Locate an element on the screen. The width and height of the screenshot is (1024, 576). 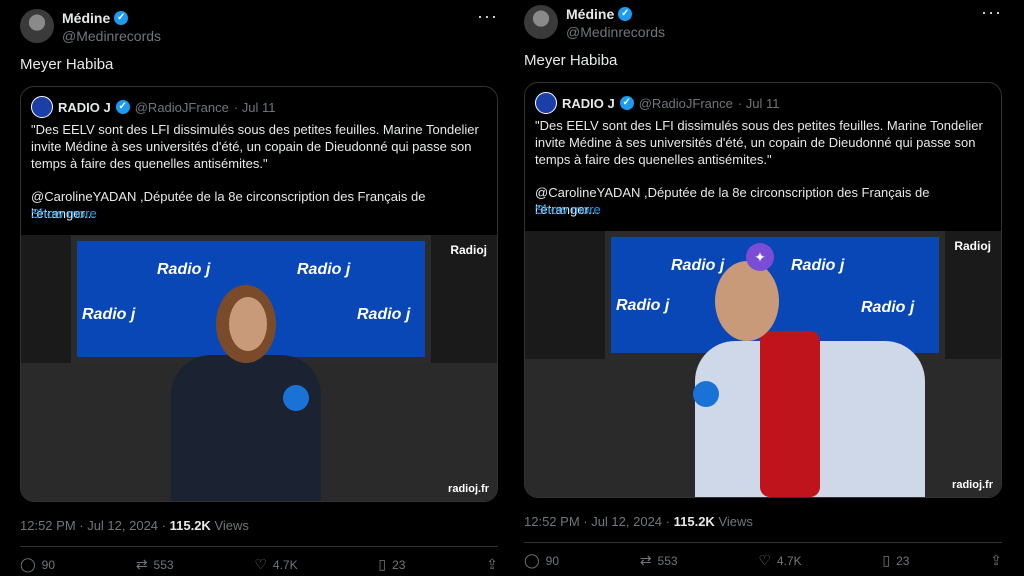
guest-scarf is located at coordinates (790, 414).